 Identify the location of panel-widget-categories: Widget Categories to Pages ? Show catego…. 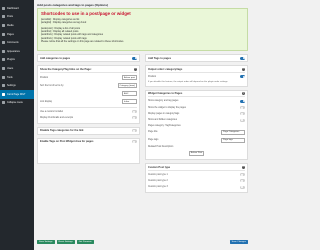
(196, 124).